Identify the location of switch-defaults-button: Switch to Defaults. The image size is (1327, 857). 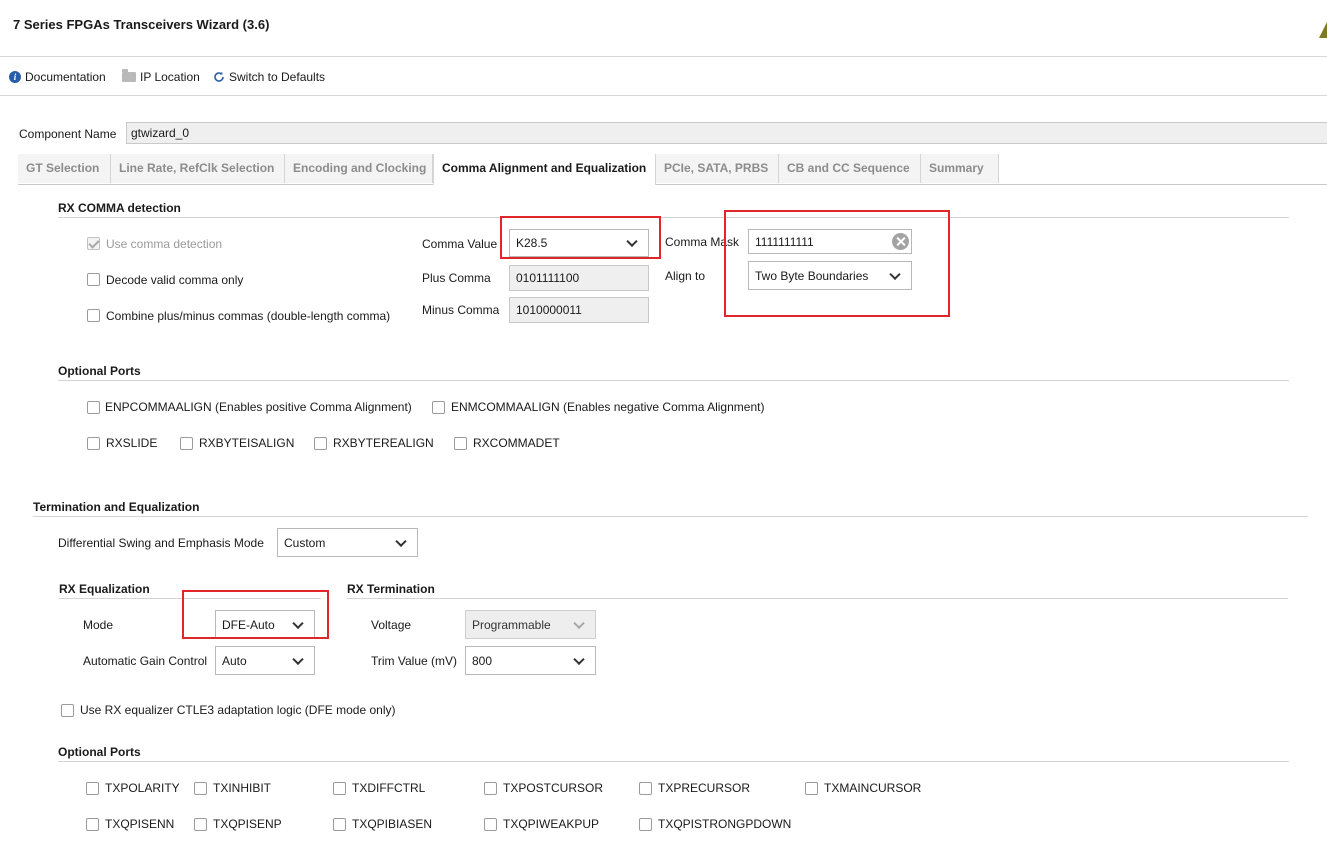
(269, 77).